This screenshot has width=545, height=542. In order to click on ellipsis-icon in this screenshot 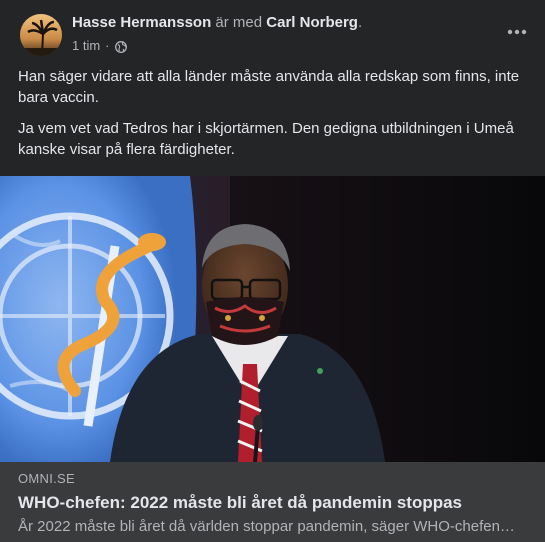, I will do `click(517, 32)`.